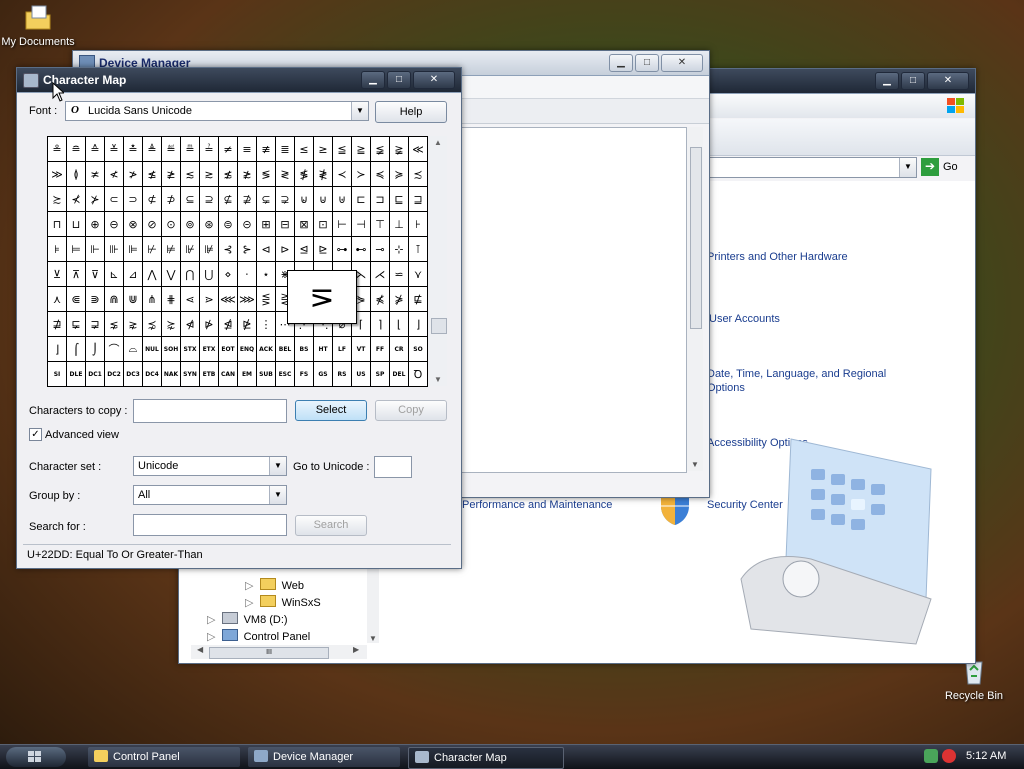  Describe the element at coordinates (342, 199) in the screenshot. I see `character-cell: ⊎` at that location.